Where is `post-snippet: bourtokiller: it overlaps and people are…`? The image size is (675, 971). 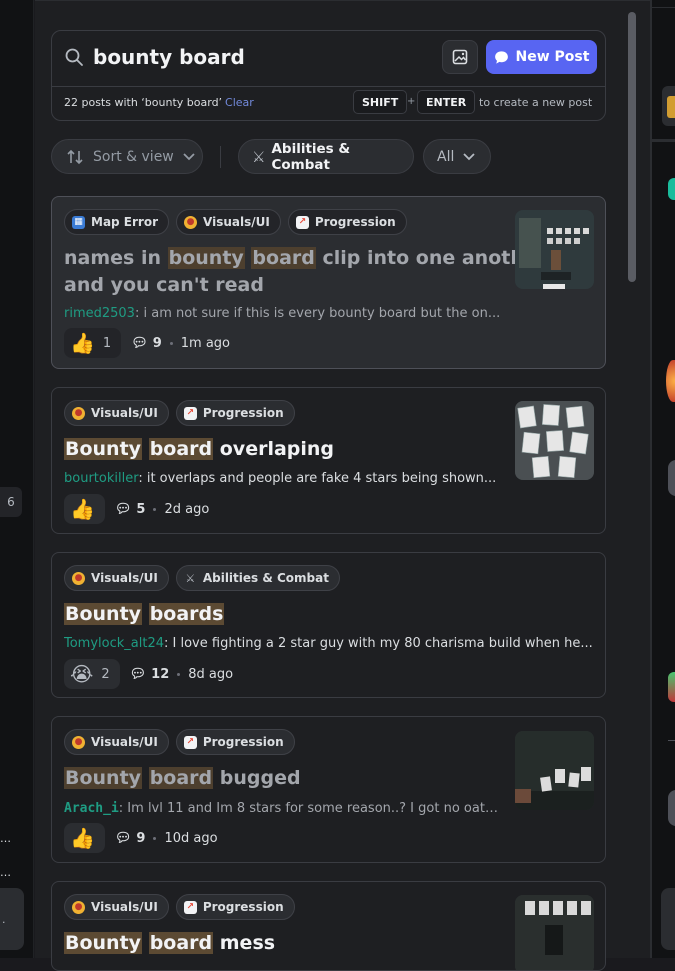 post-snippet: bourtokiller: it overlaps and people are… is located at coordinates (280, 478).